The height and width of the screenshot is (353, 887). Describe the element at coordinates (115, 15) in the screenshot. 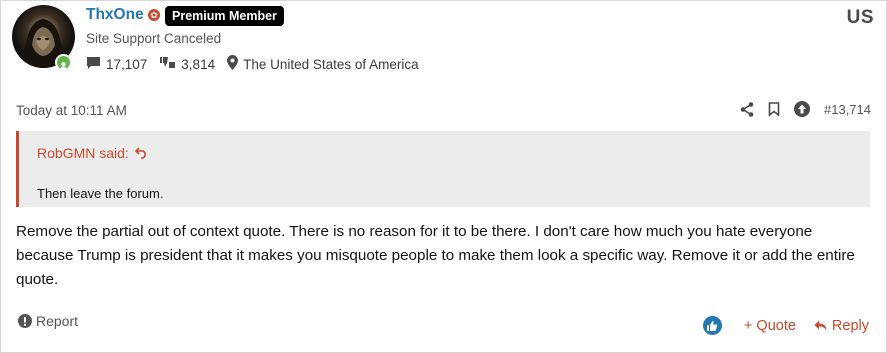

I see `username-link: ThxOne` at that location.